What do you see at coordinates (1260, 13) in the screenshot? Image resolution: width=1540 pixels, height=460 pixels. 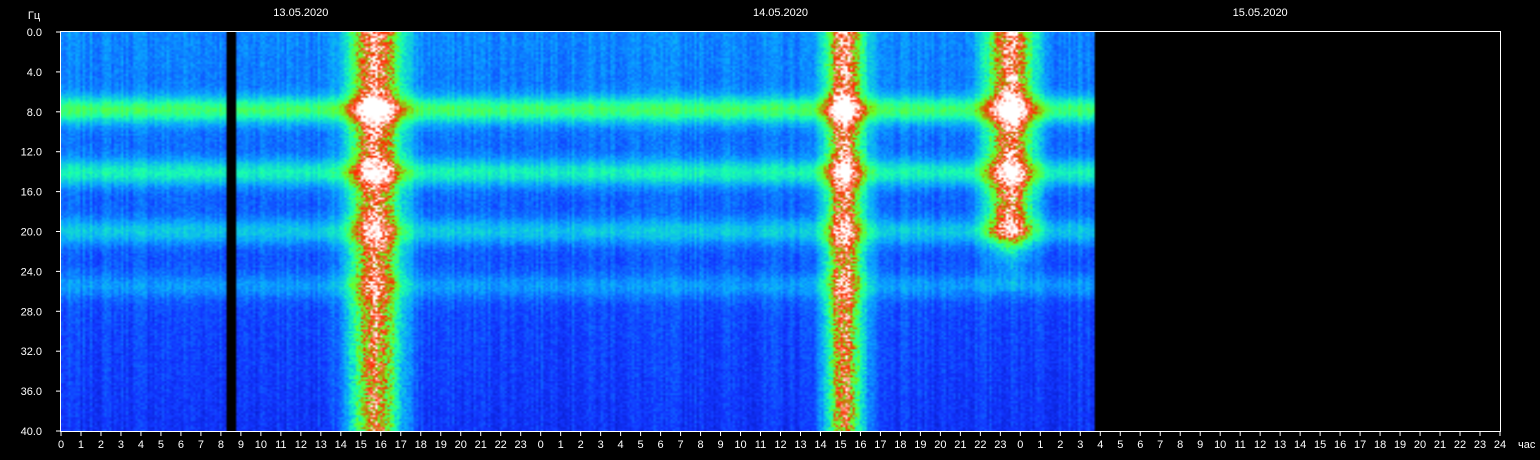 I see `date-label: 15.05.2020` at bounding box center [1260, 13].